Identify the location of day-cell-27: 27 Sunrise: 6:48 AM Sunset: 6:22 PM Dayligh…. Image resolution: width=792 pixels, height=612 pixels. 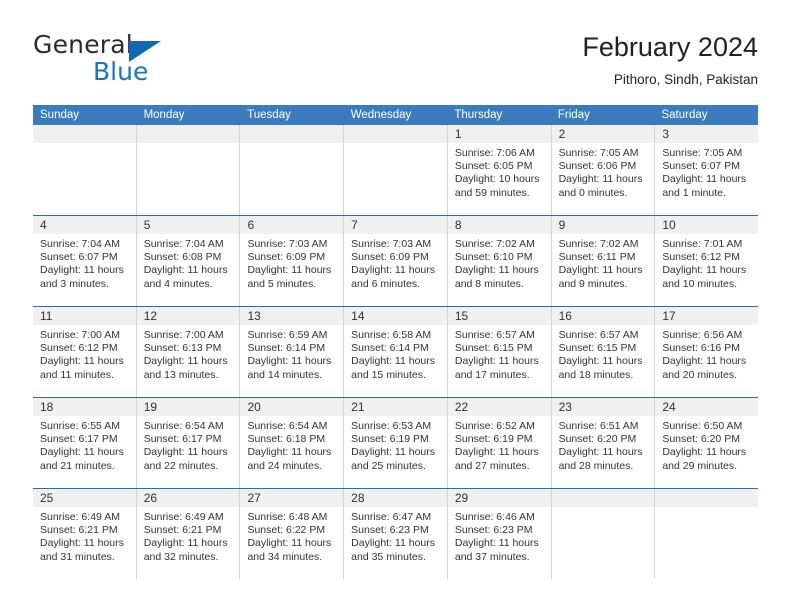
(291, 534).